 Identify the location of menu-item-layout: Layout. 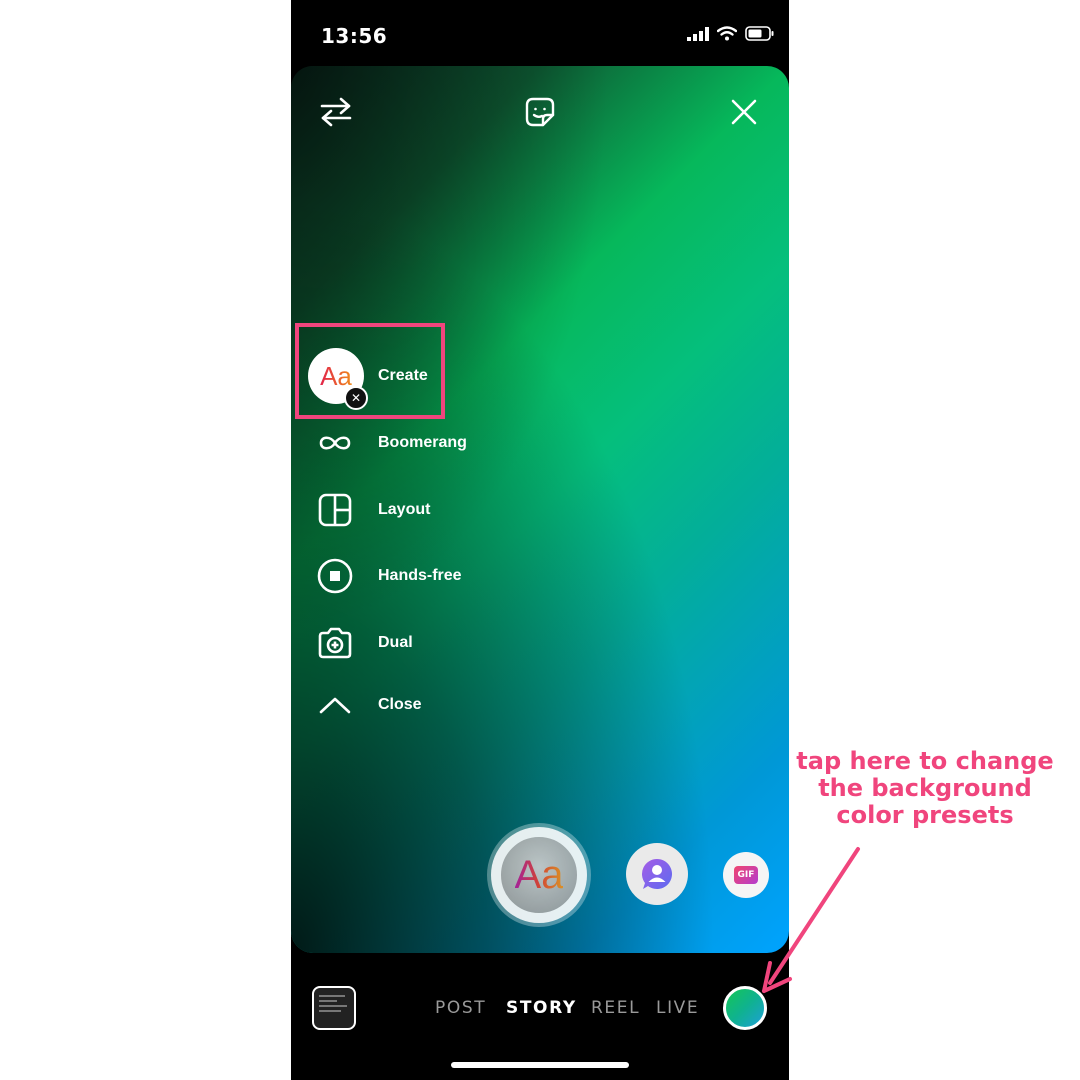
(371, 510).